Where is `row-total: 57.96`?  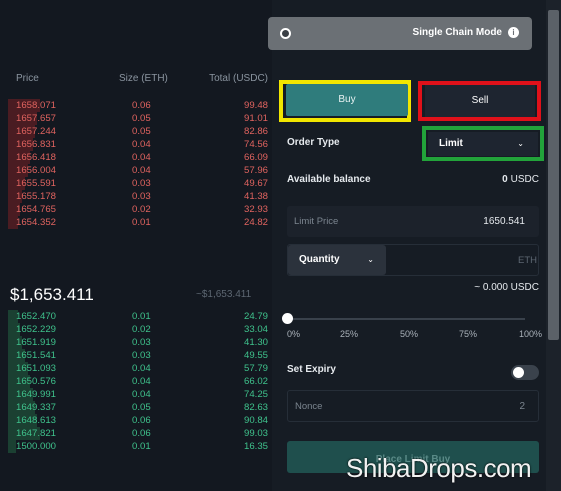
row-total: 57.96 is located at coordinates (255, 170).